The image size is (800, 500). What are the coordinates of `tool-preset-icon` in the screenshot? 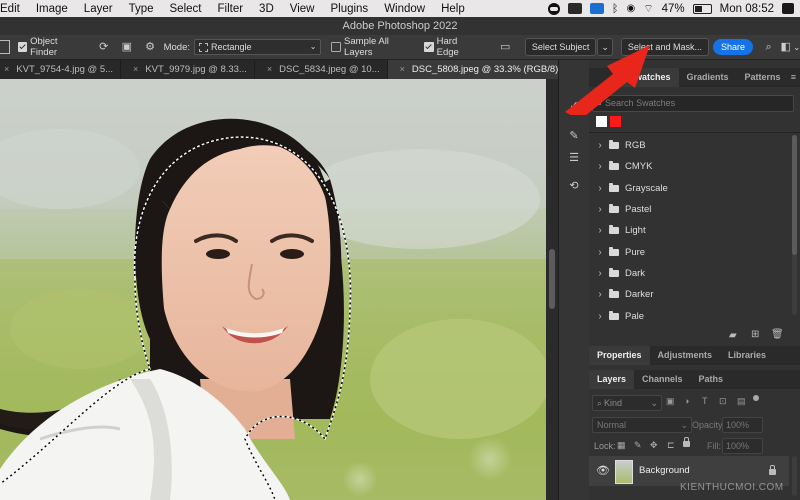 It's located at (5, 47).